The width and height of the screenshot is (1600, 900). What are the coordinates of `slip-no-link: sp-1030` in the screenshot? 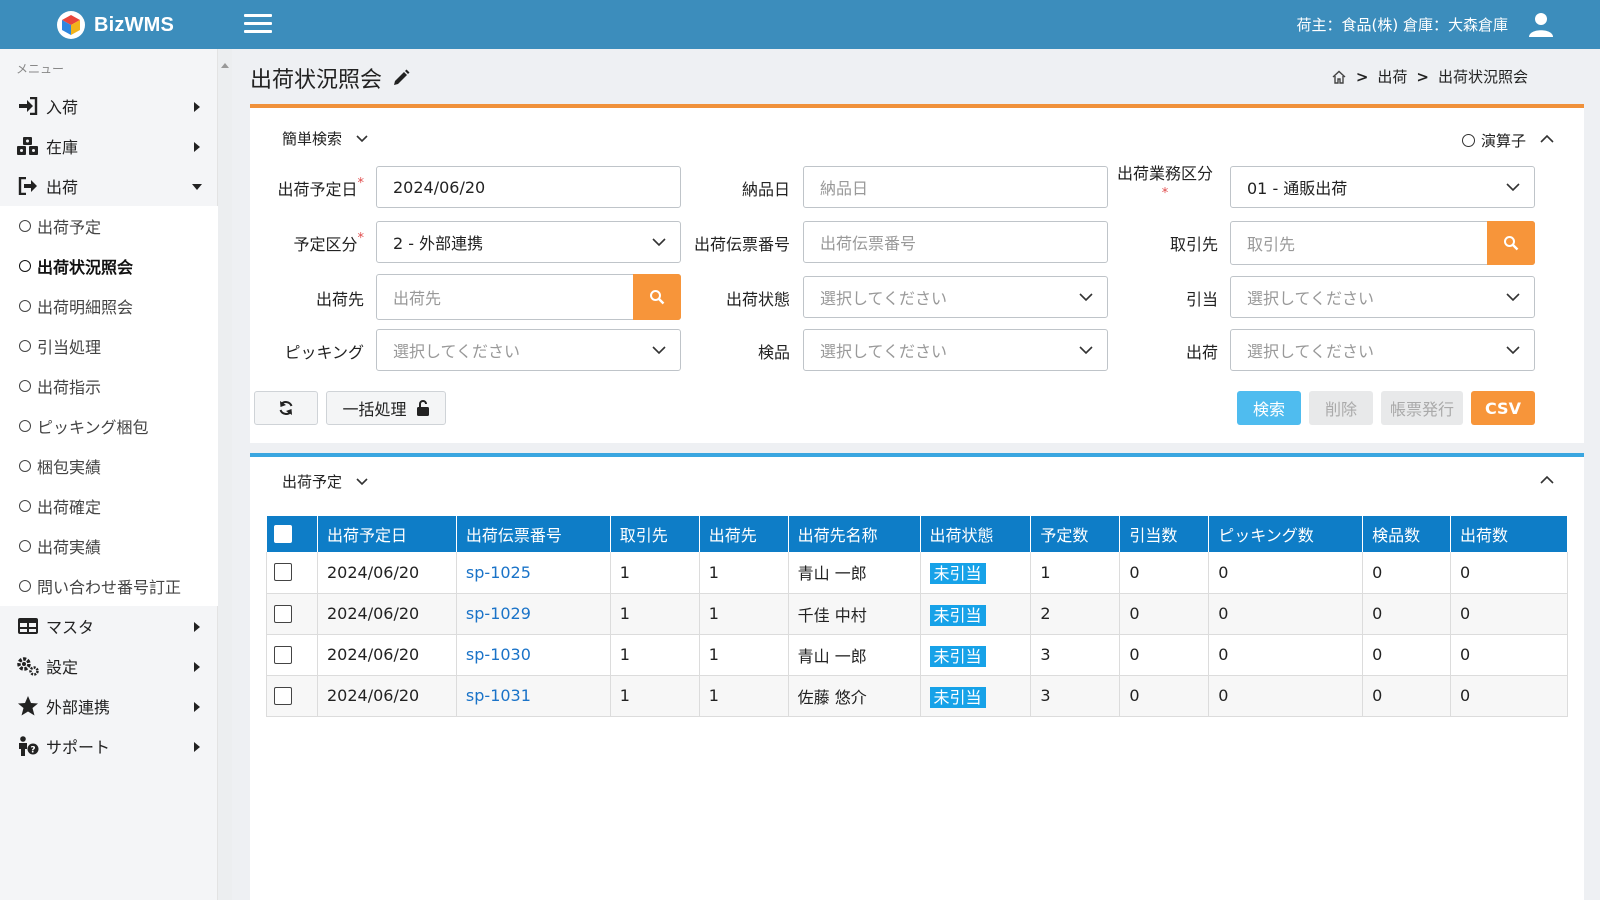 It's located at (498, 654).